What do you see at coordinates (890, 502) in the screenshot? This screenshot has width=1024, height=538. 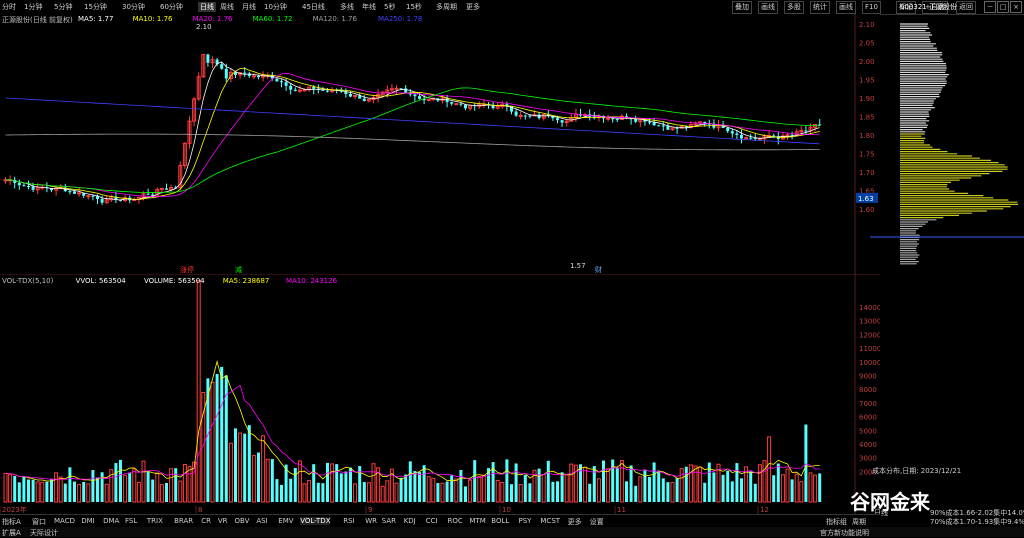 I see `watermark-logo: 谷网金来` at bounding box center [890, 502].